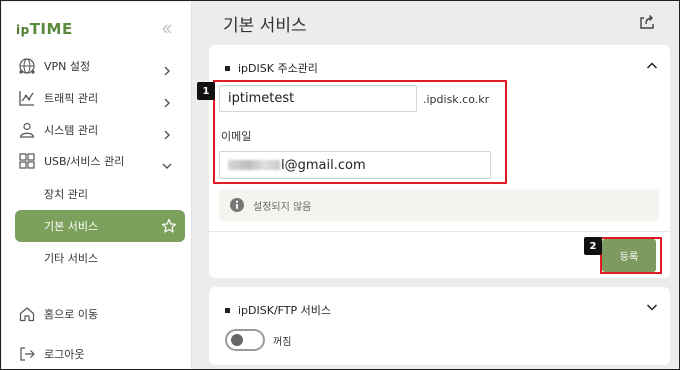 The image size is (680, 370). What do you see at coordinates (282, 342) in the screenshot?
I see `toggle-label: 꺼짐` at bounding box center [282, 342].